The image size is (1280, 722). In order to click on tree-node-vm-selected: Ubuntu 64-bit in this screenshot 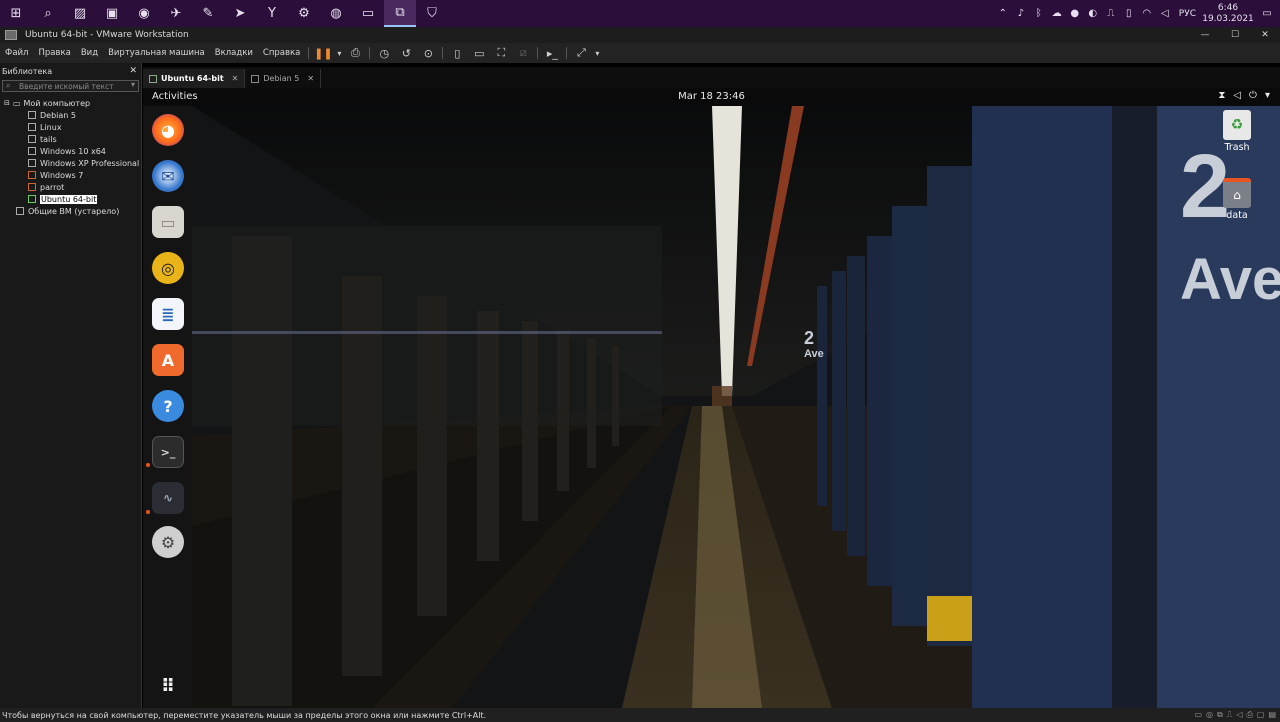, I will do `click(70, 199)`.